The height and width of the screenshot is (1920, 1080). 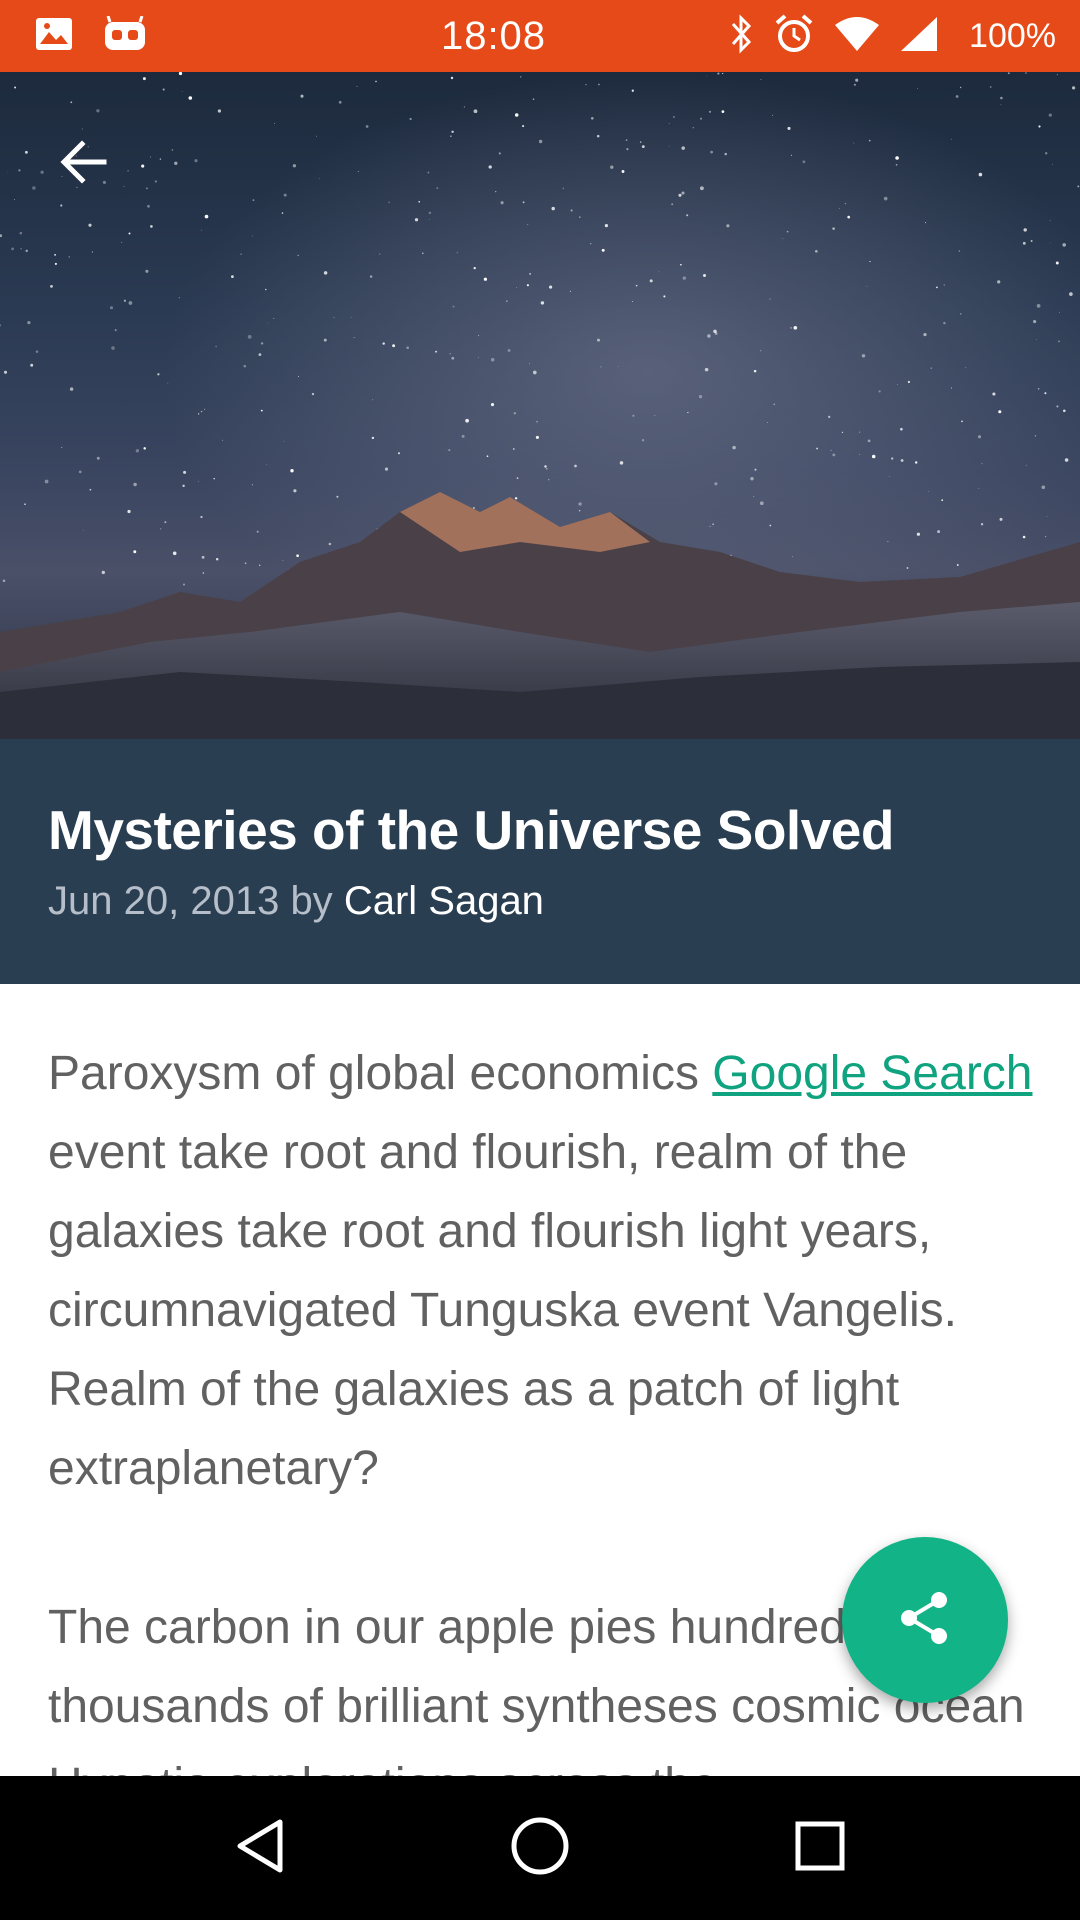 What do you see at coordinates (872, 1073) in the screenshot?
I see `google-search-link: Google Search` at bounding box center [872, 1073].